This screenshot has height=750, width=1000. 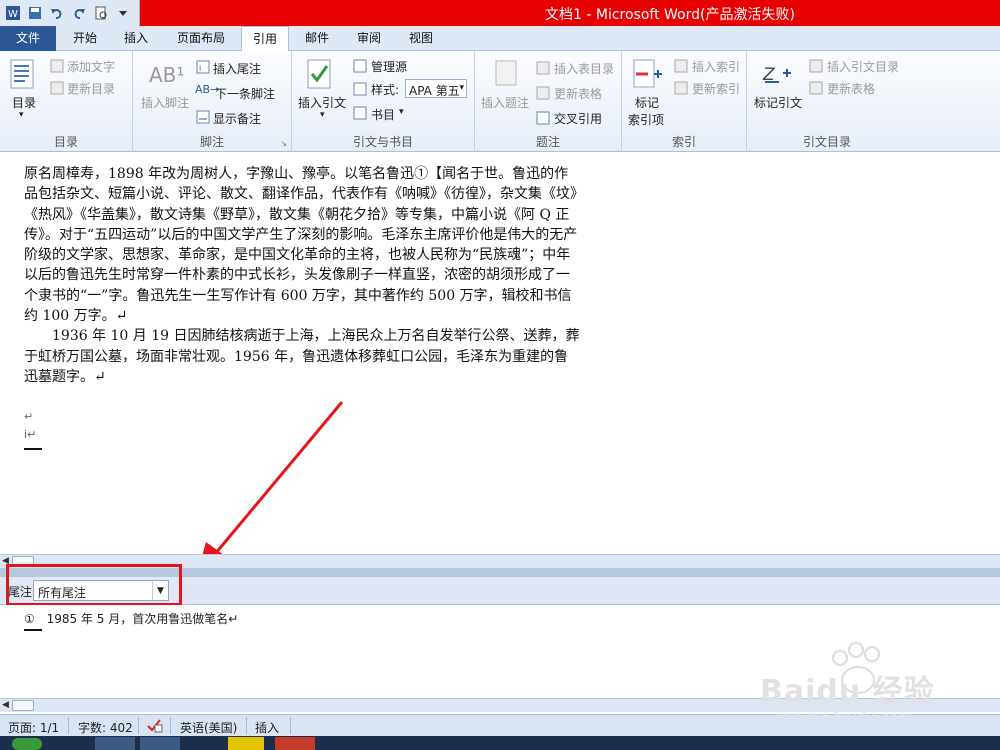 I want to click on insert-footnote-button: 插入脚注, so click(x=165, y=102).